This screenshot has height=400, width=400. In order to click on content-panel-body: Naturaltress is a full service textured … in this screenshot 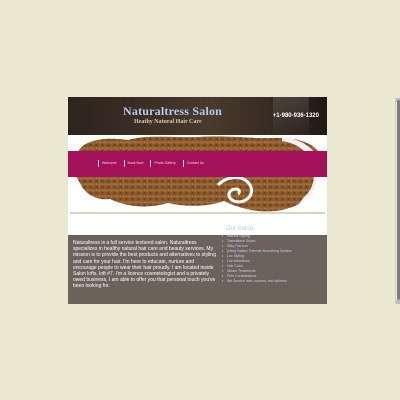, I will do `click(197, 265)`.